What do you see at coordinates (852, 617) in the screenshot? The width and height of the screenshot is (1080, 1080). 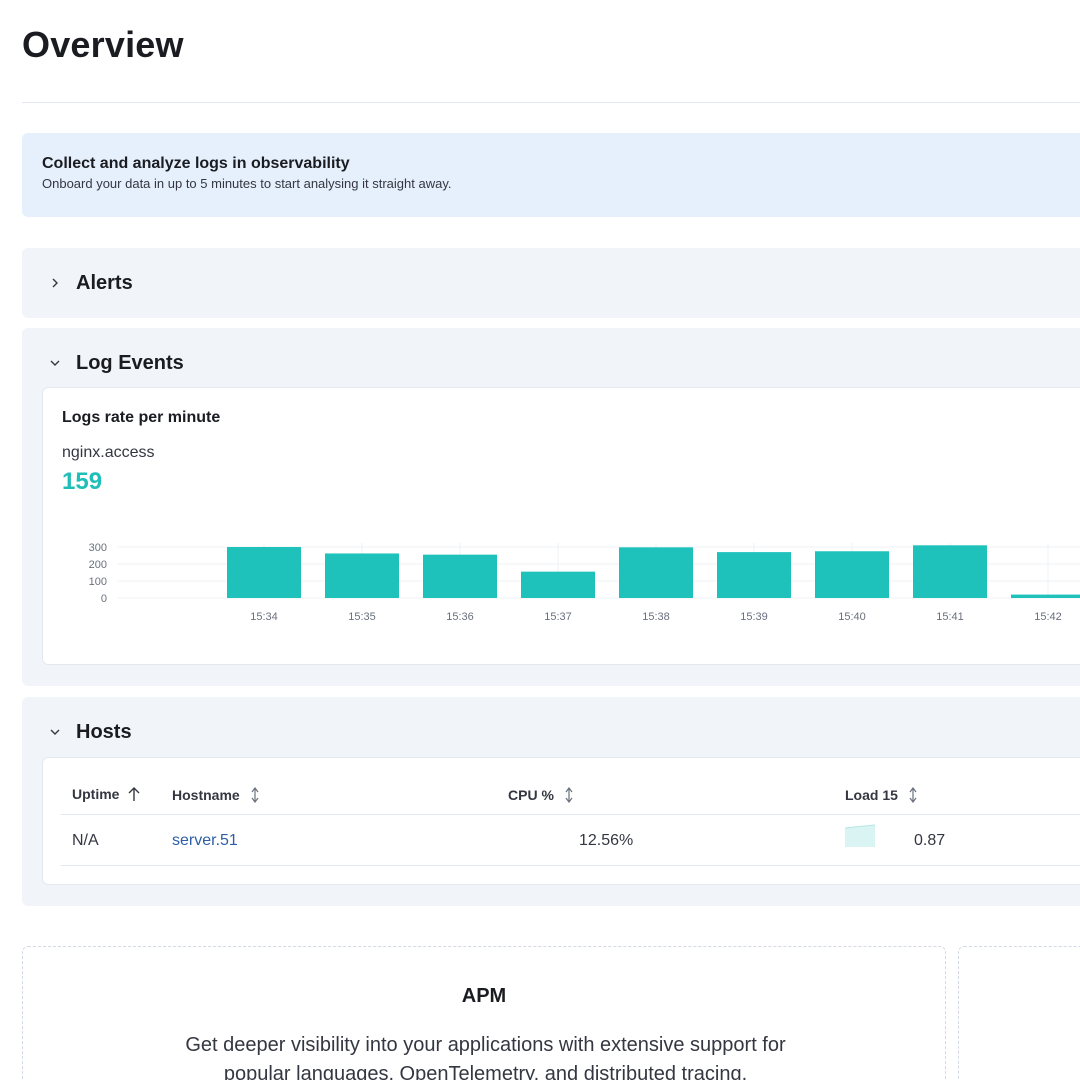 I see `x-tick-label: 15:40` at bounding box center [852, 617].